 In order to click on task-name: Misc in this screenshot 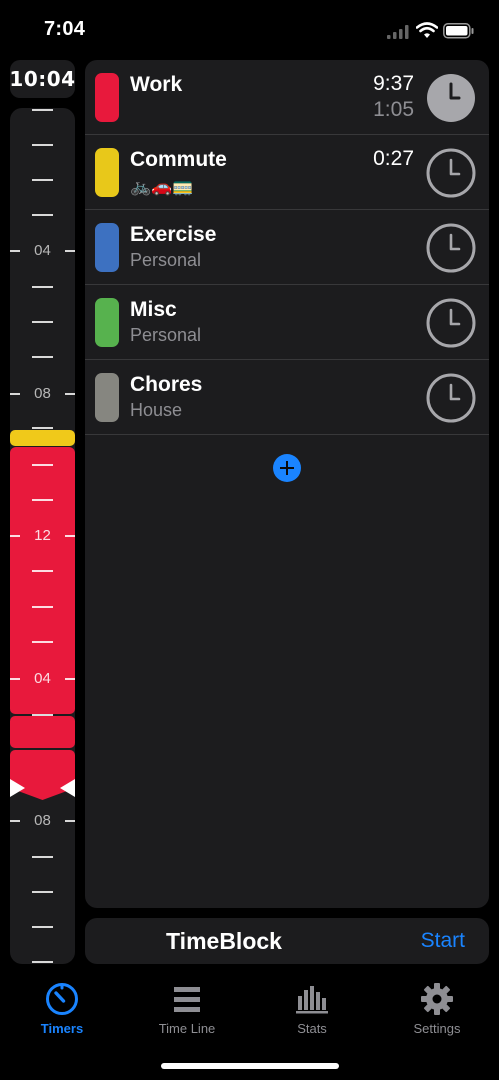, I will do `click(153, 309)`.